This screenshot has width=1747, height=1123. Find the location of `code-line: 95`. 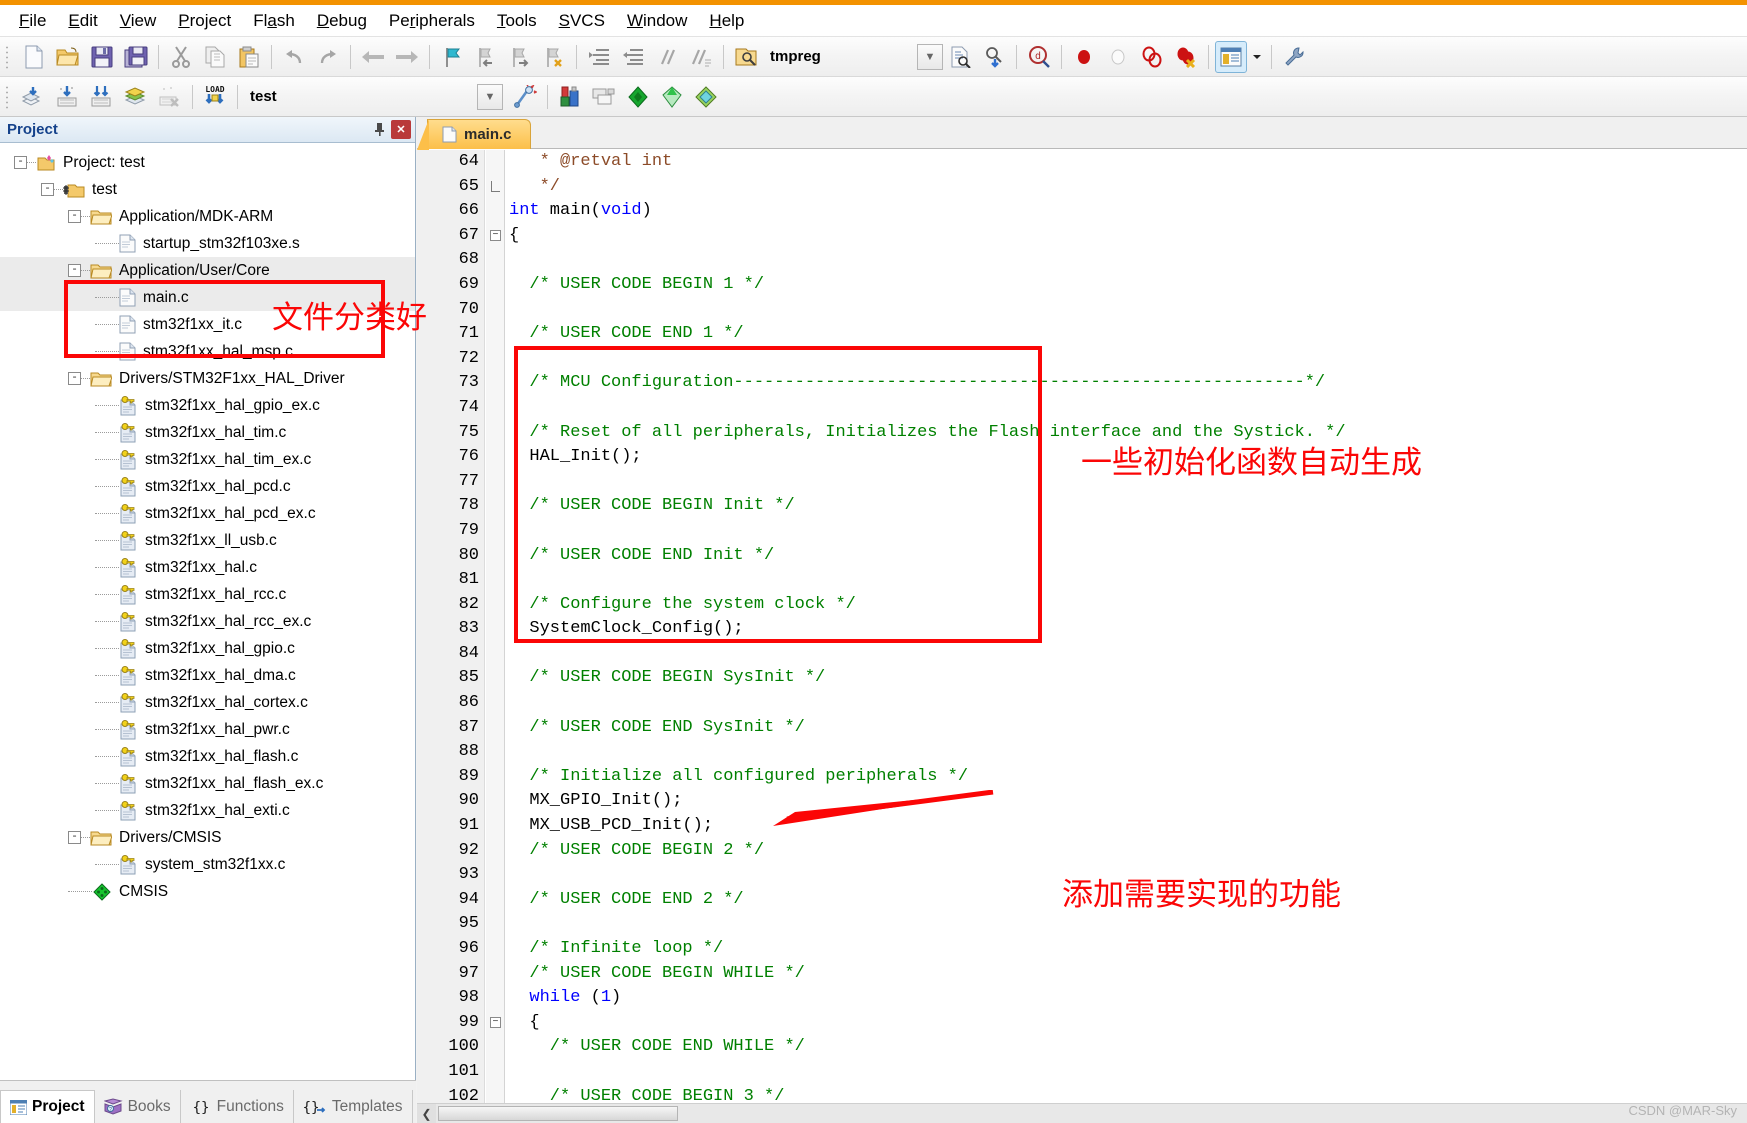

code-line: 95 is located at coordinates (1082, 924).